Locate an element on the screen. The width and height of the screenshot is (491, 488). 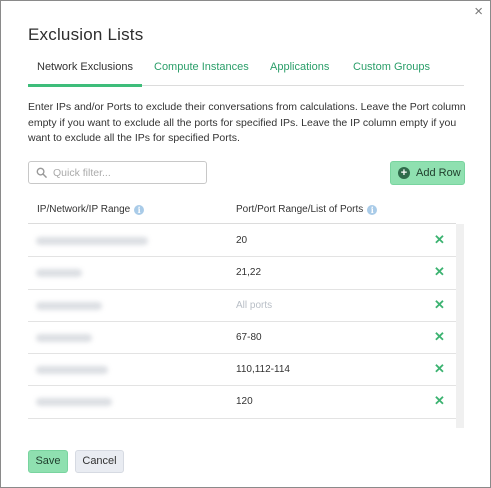
quick-filter is located at coordinates (117, 172).